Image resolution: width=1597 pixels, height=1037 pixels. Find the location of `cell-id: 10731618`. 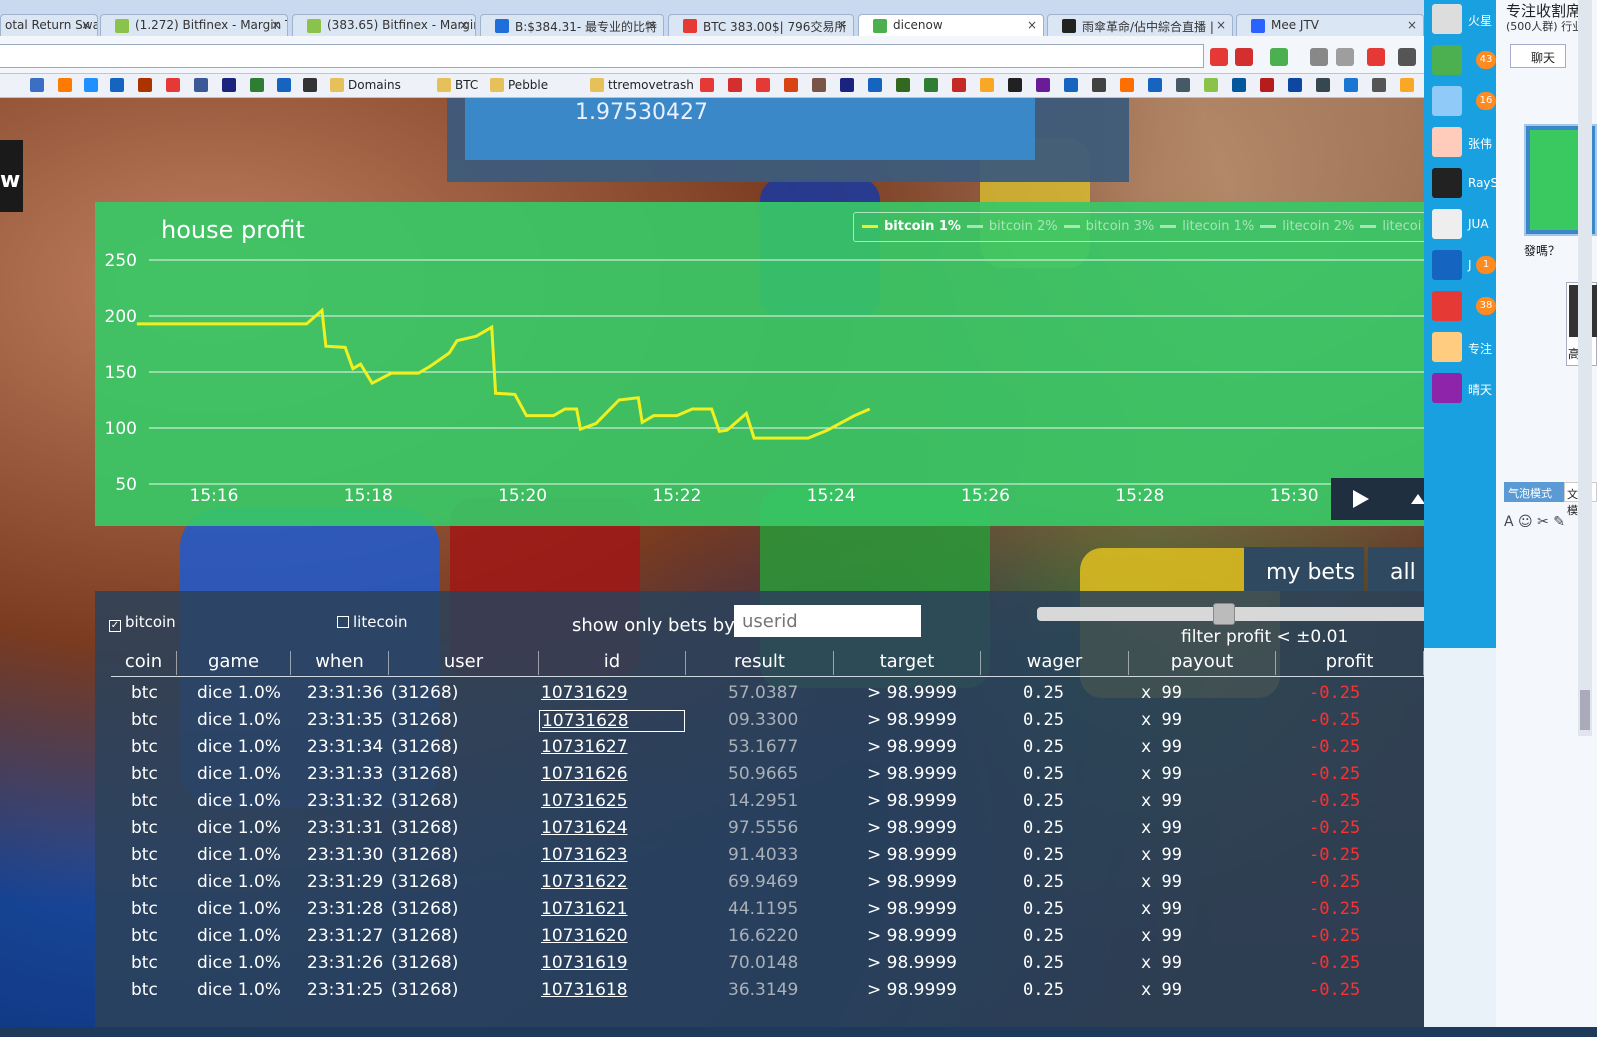

cell-id: 10731618 is located at coordinates (584, 990).